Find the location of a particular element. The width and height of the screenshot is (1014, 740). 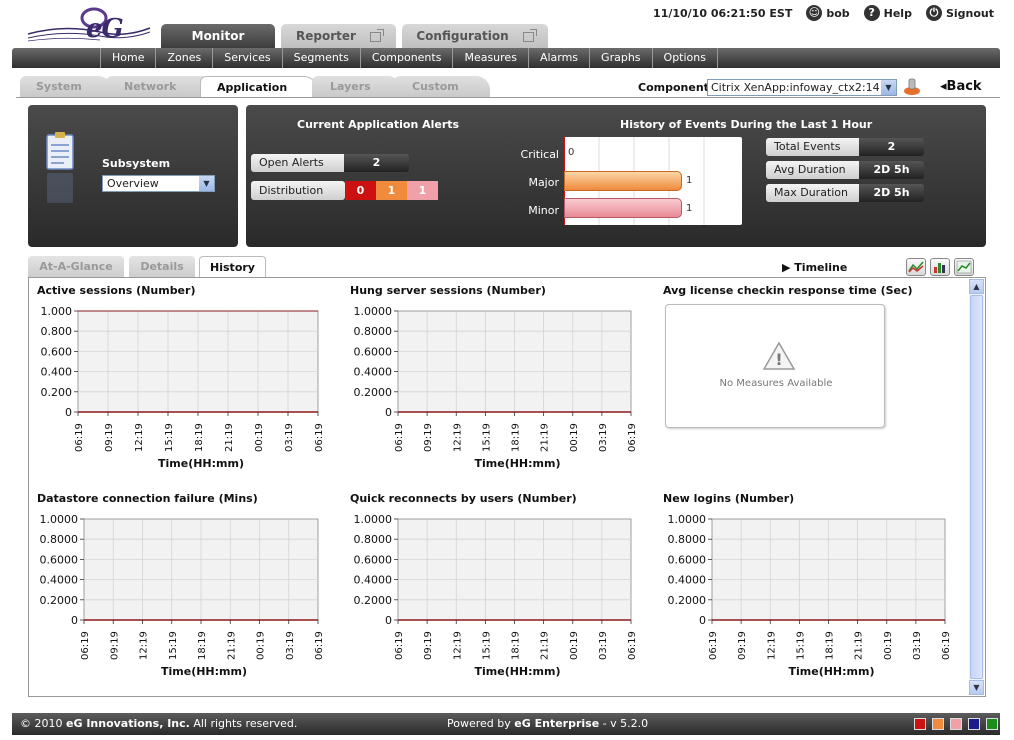

component-select: Citrix XenApp:infoway_ctx2:14 ▼ is located at coordinates (802, 87).